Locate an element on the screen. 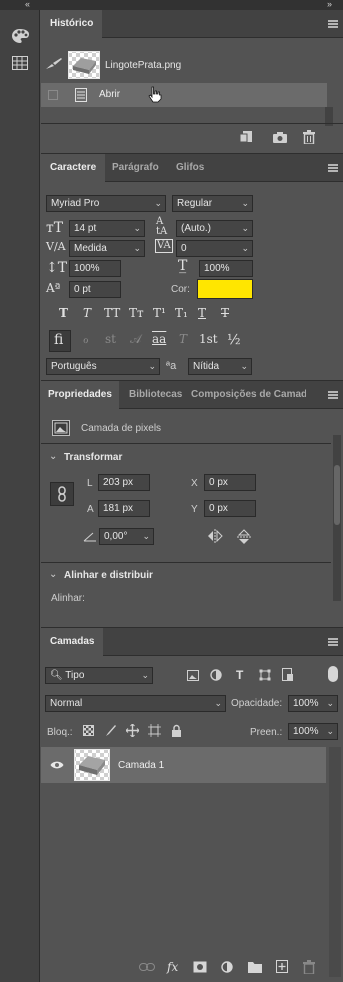  titling-alternates-button: T is located at coordinates (183, 339).